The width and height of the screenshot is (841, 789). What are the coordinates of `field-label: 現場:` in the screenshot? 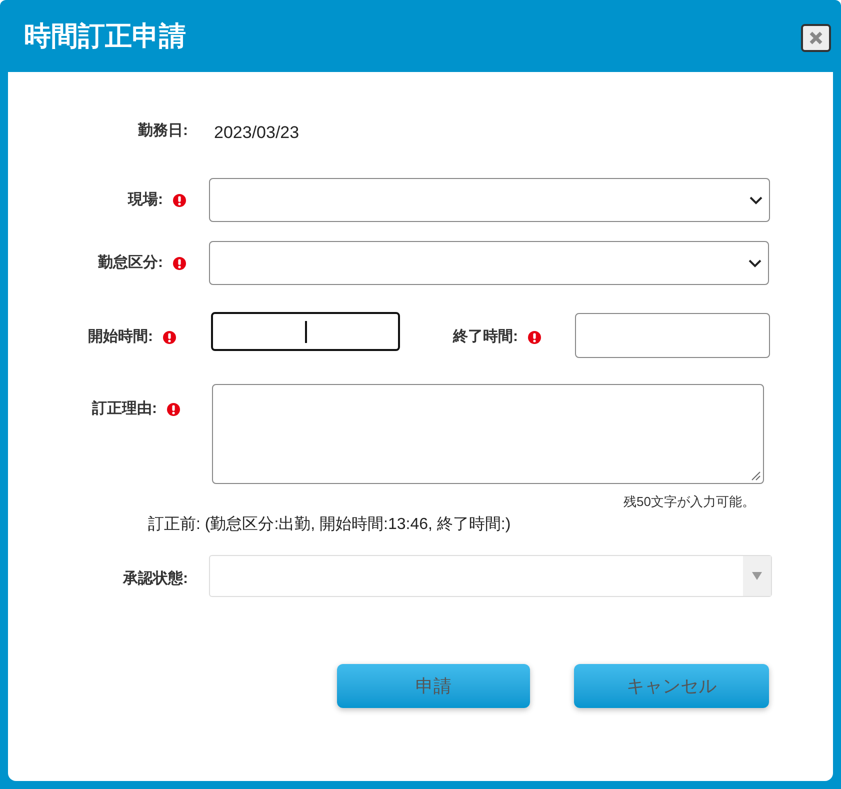 It's located at (145, 200).